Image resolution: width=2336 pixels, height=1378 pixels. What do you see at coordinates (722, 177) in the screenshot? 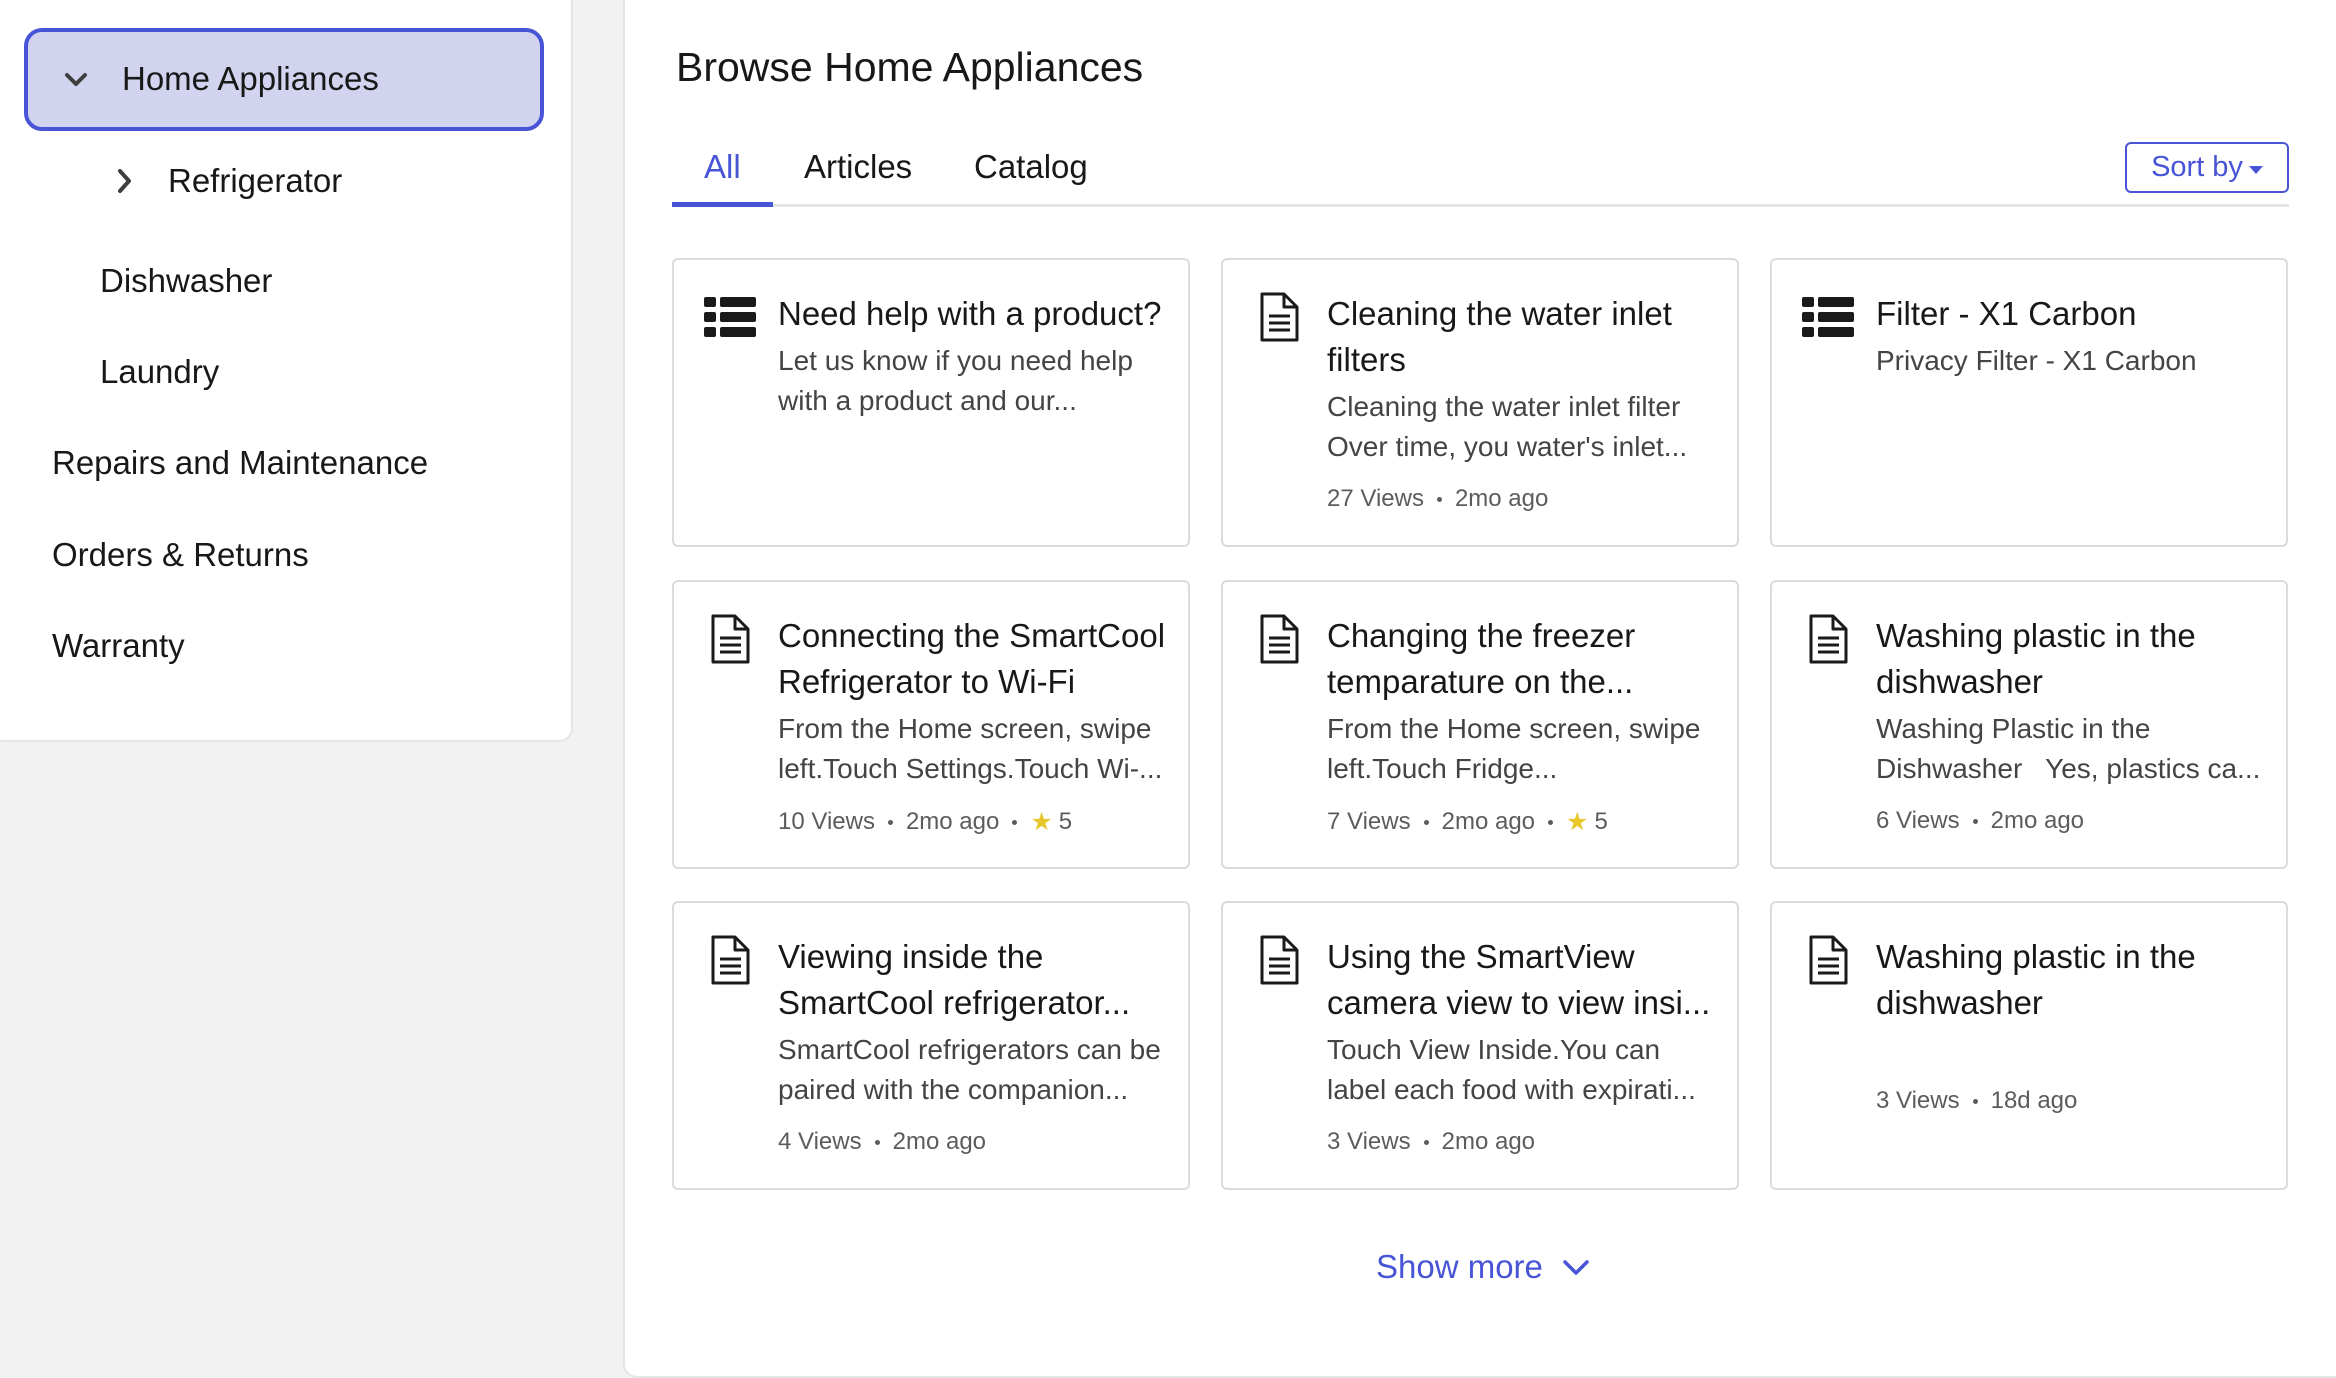
I see `tab-all: All` at bounding box center [722, 177].